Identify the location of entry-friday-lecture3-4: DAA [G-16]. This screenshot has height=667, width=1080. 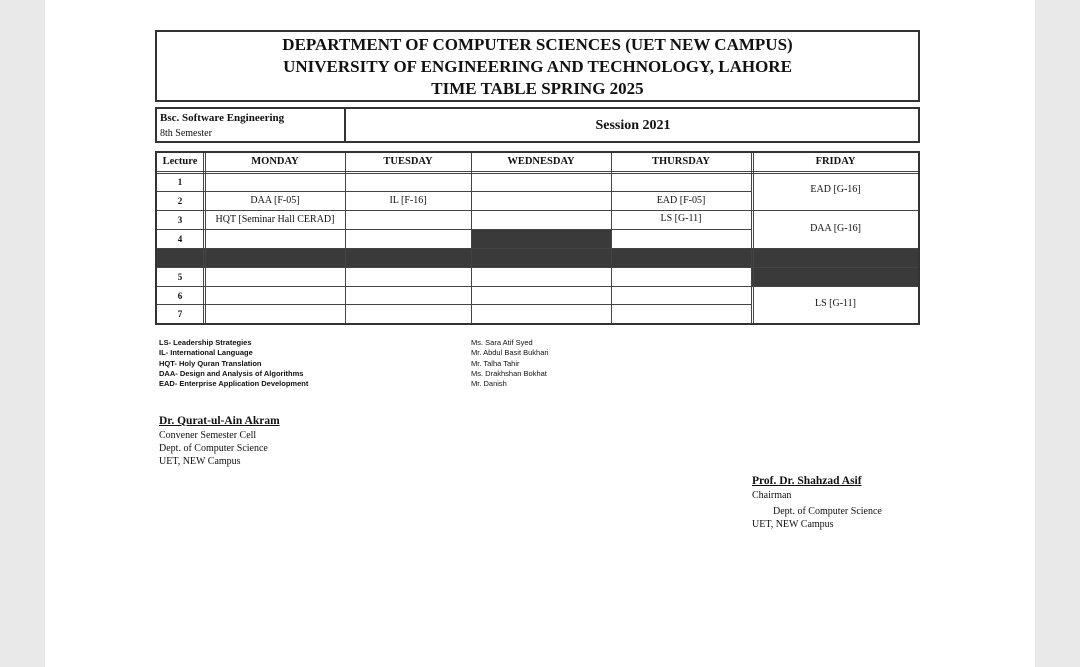
(835, 228).